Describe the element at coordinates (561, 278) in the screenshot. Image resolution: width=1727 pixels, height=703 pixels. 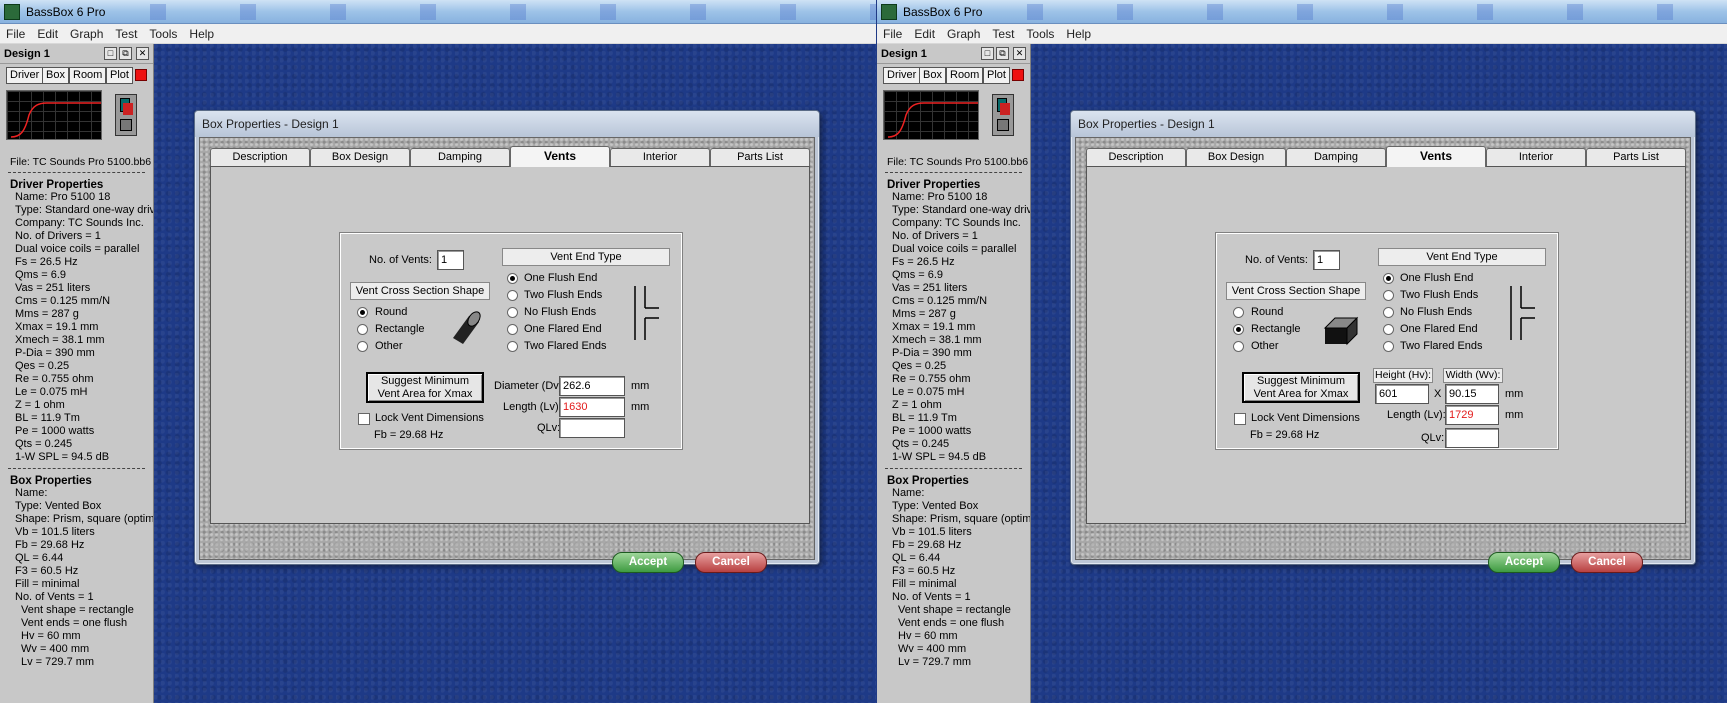
I see `one-flush-end-label: One Flush End` at that location.